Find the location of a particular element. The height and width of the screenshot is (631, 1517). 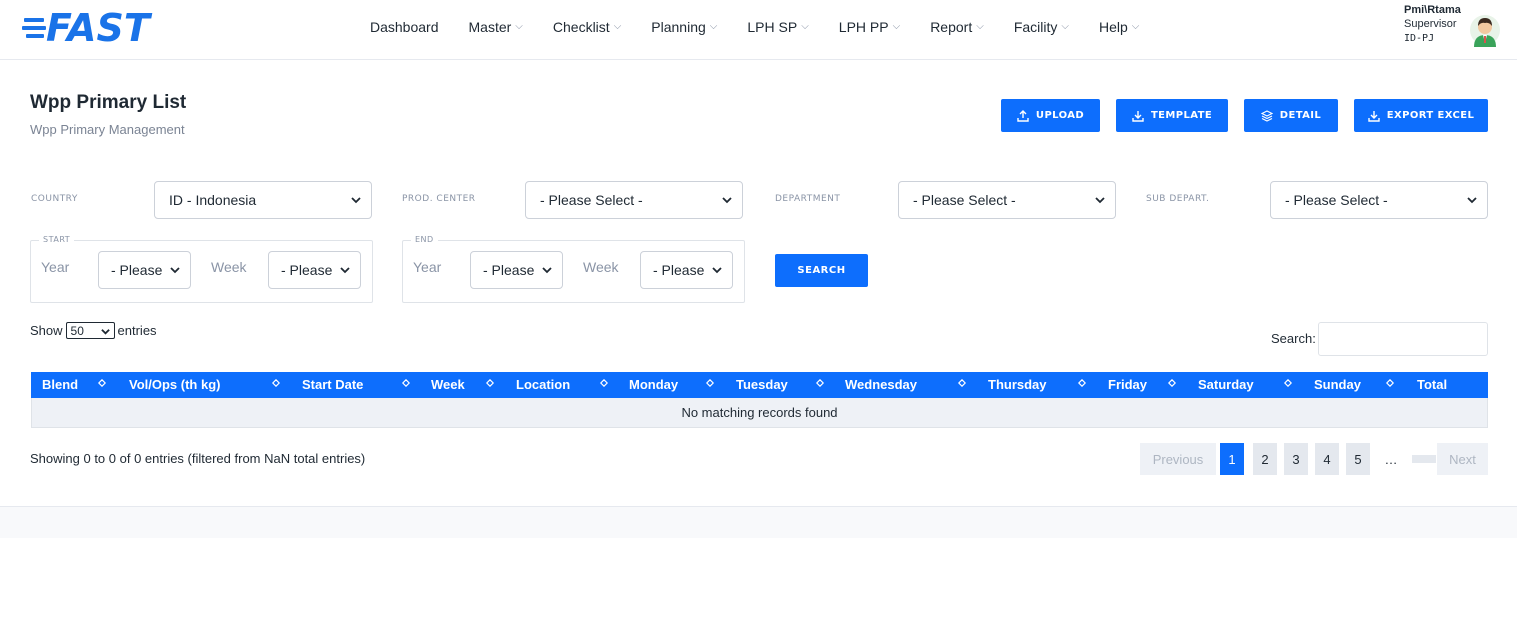

pagination-previous: Previous is located at coordinates (1178, 459).